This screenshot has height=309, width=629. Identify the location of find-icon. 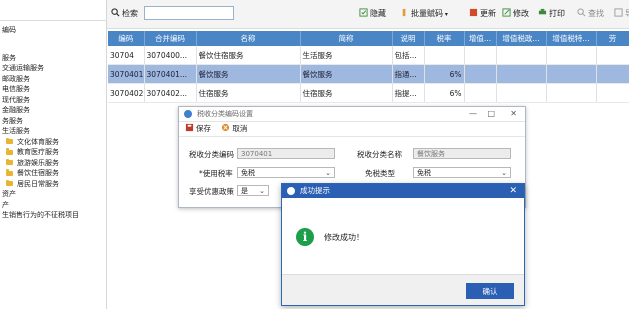
(581, 12).